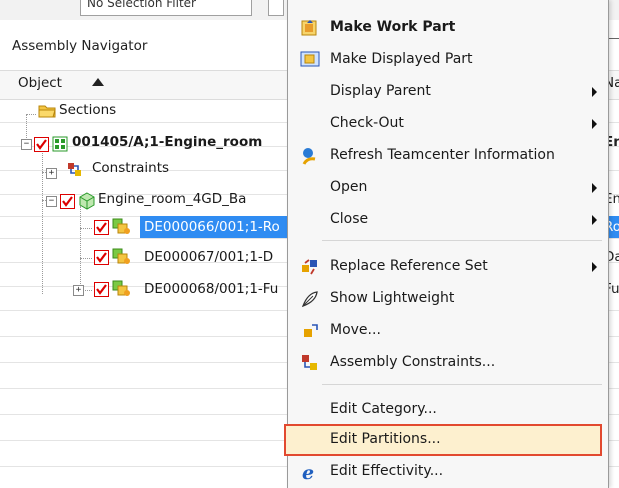 This screenshot has width=619, height=488. I want to click on tree-item-subassembly: Engine_room_4GD_Ba, so click(172, 199).